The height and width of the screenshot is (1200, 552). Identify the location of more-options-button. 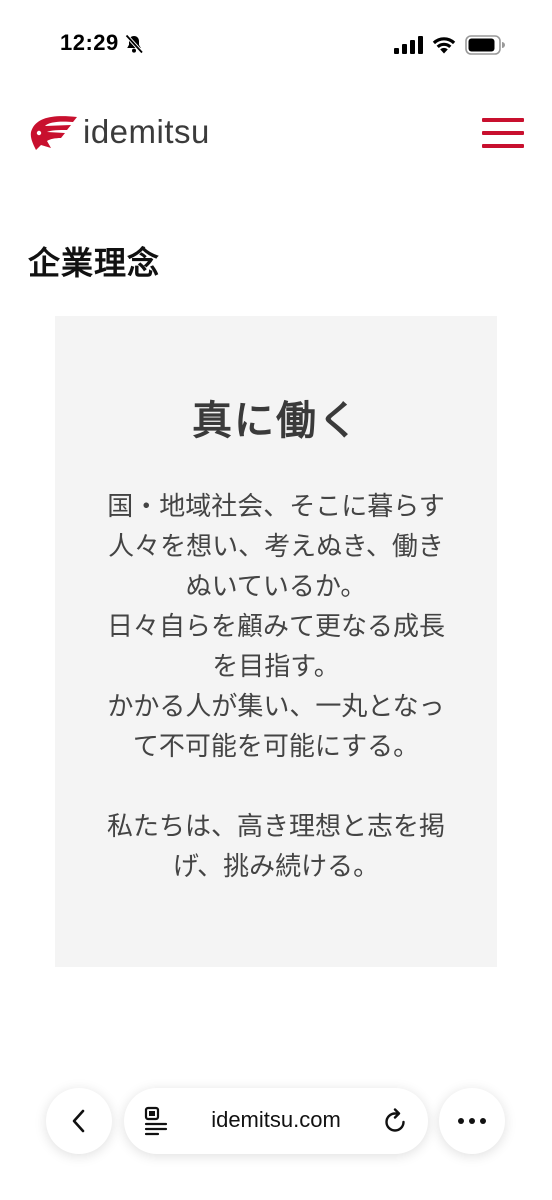
(472, 1121).